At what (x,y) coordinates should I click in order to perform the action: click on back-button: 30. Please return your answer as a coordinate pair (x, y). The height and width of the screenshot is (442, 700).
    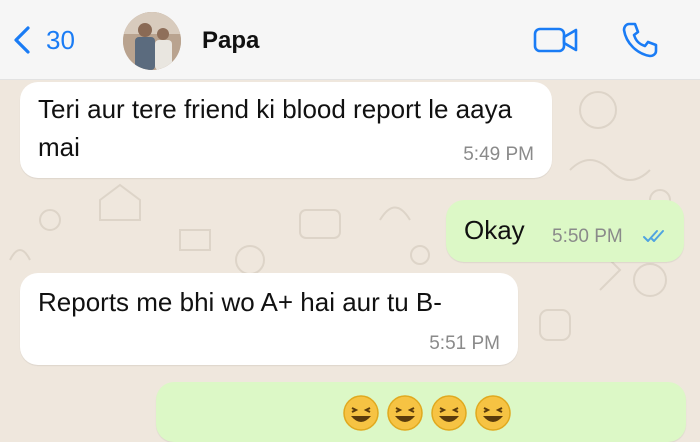
    Looking at the image, I should click on (42, 40).